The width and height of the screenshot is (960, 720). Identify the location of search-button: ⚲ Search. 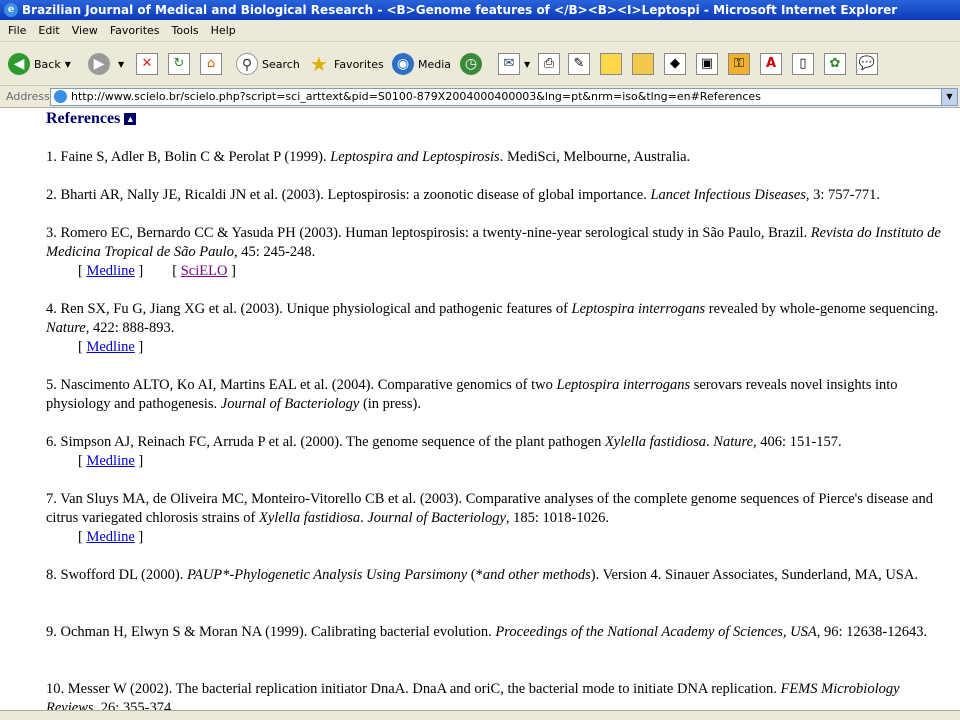
(268, 64).